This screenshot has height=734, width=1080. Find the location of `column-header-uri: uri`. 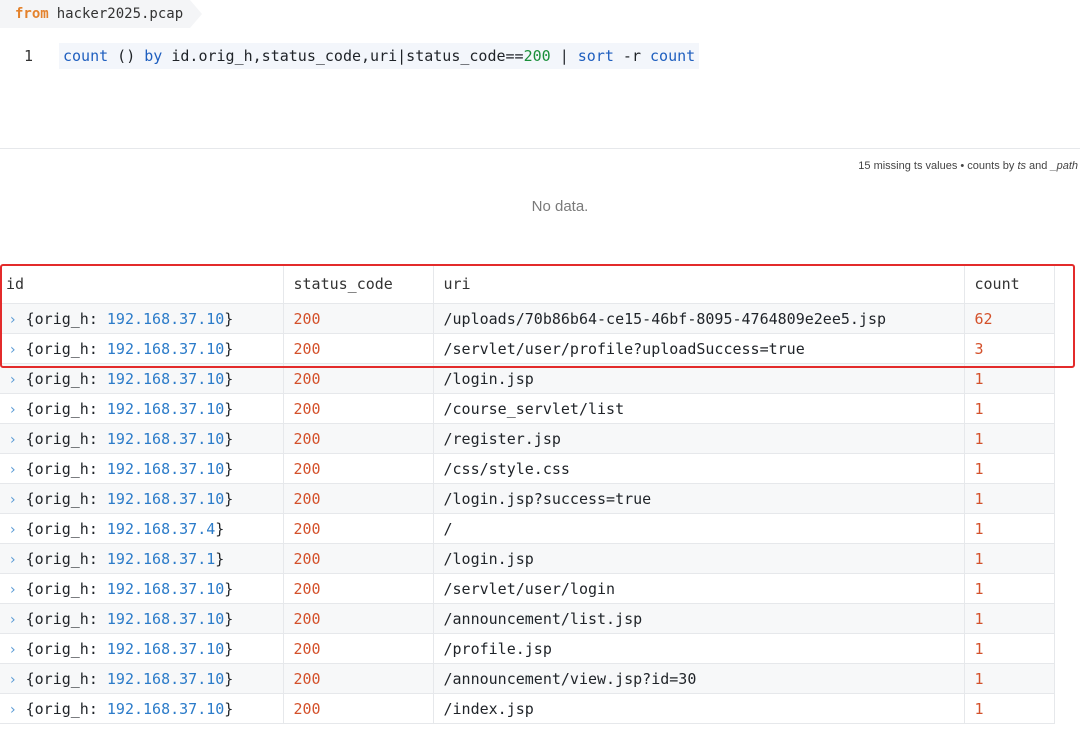

column-header-uri: uri is located at coordinates (699, 284).